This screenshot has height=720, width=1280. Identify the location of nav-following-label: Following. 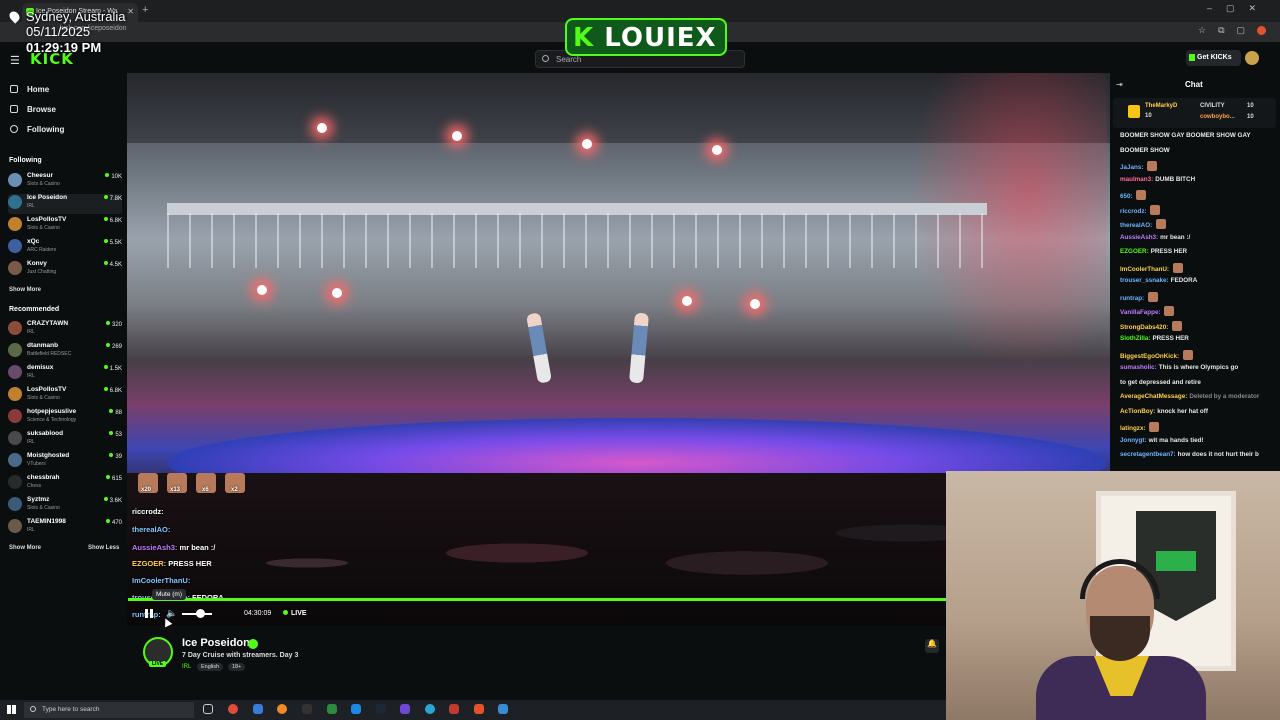
(46, 129).